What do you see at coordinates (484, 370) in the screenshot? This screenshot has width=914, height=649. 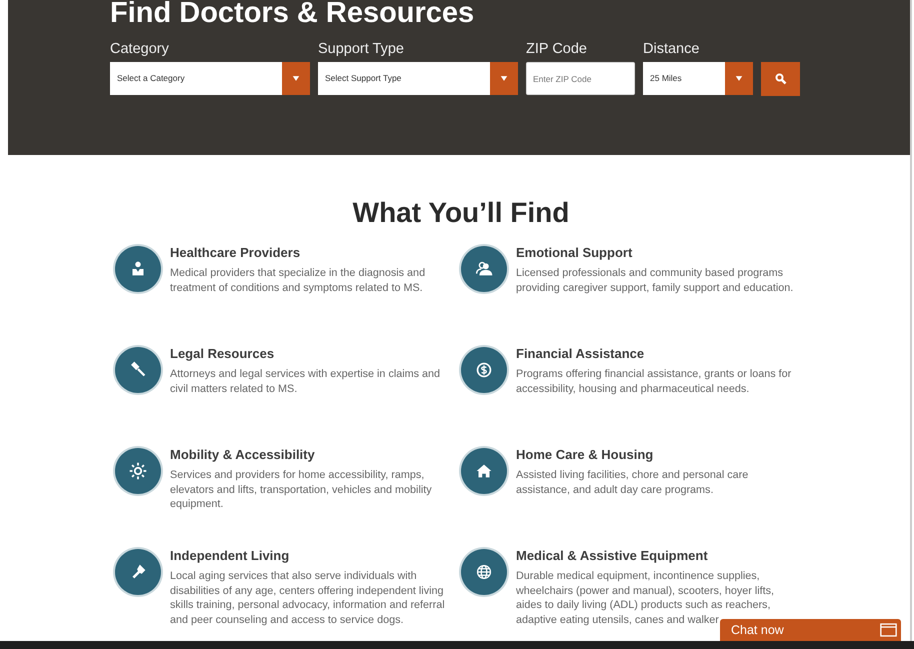 I see `dollar-icon` at bounding box center [484, 370].